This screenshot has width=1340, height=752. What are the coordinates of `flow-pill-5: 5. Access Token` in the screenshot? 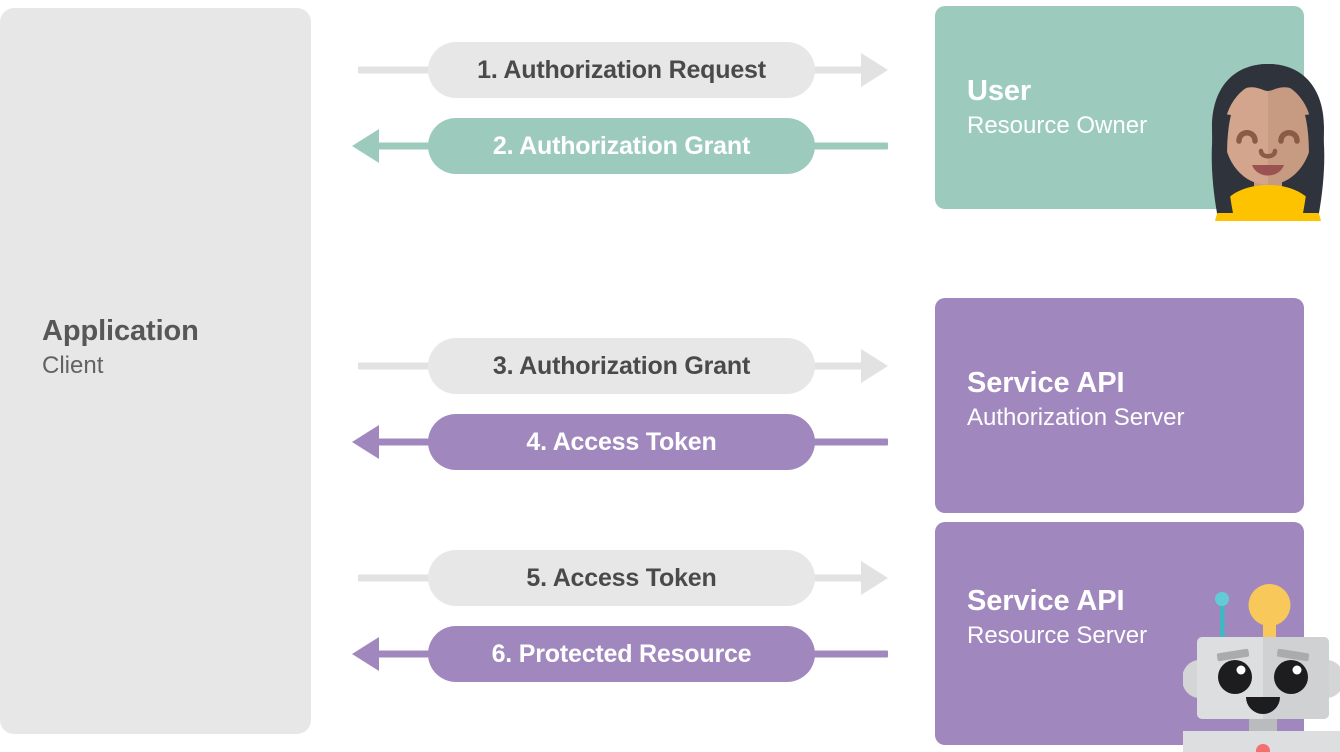 It's located at (621, 578).